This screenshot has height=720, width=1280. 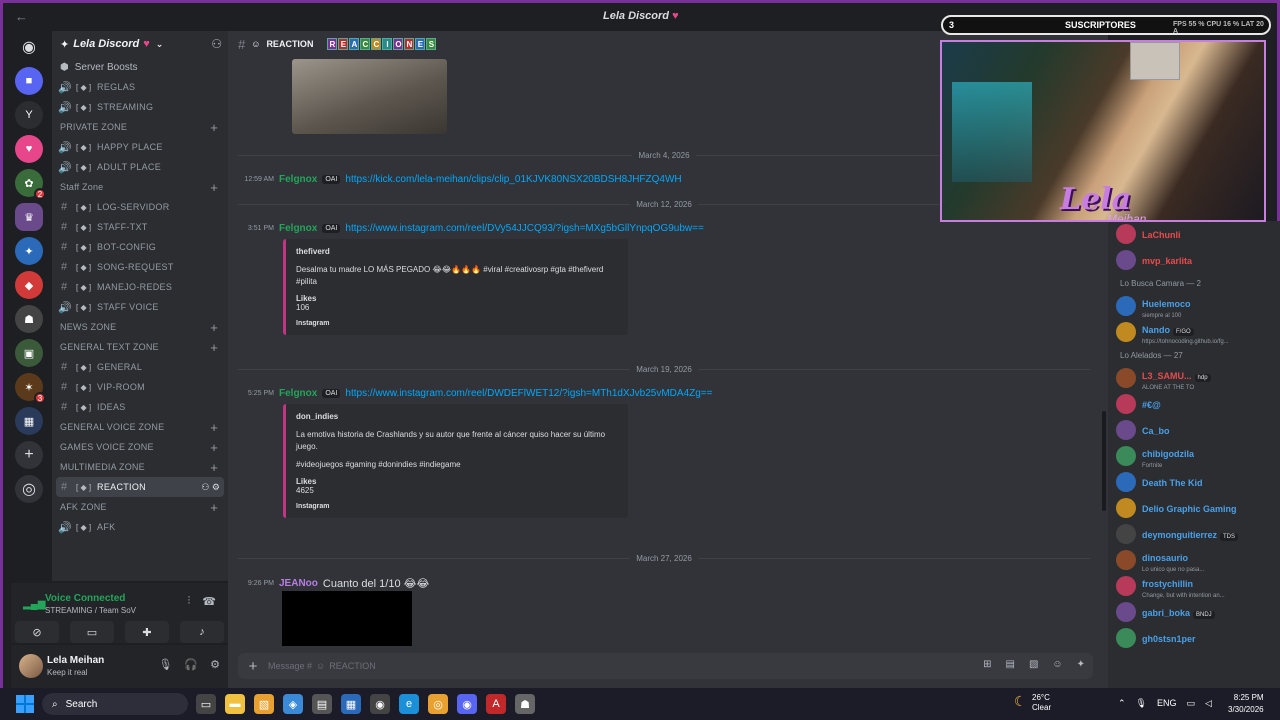 What do you see at coordinates (140, 487) in the screenshot?
I see `channel-item: # [ ◆ ] REACTION ⚇ ⚙` at bounding box center [140, 487].